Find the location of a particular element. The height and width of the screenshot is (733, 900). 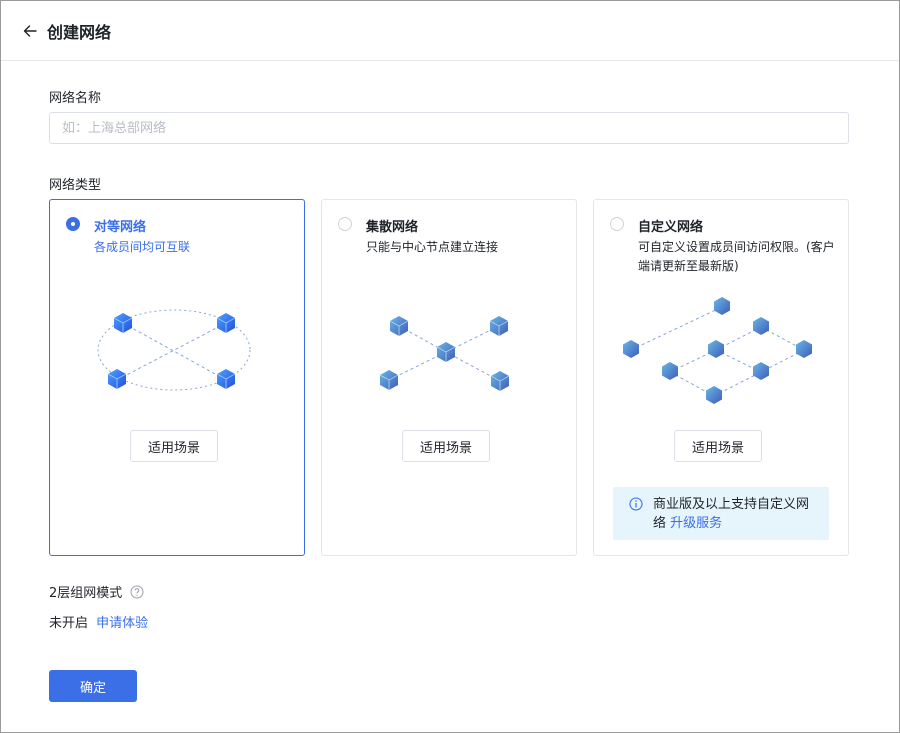

custom-network-diagram is located at coordinates (717, 350).